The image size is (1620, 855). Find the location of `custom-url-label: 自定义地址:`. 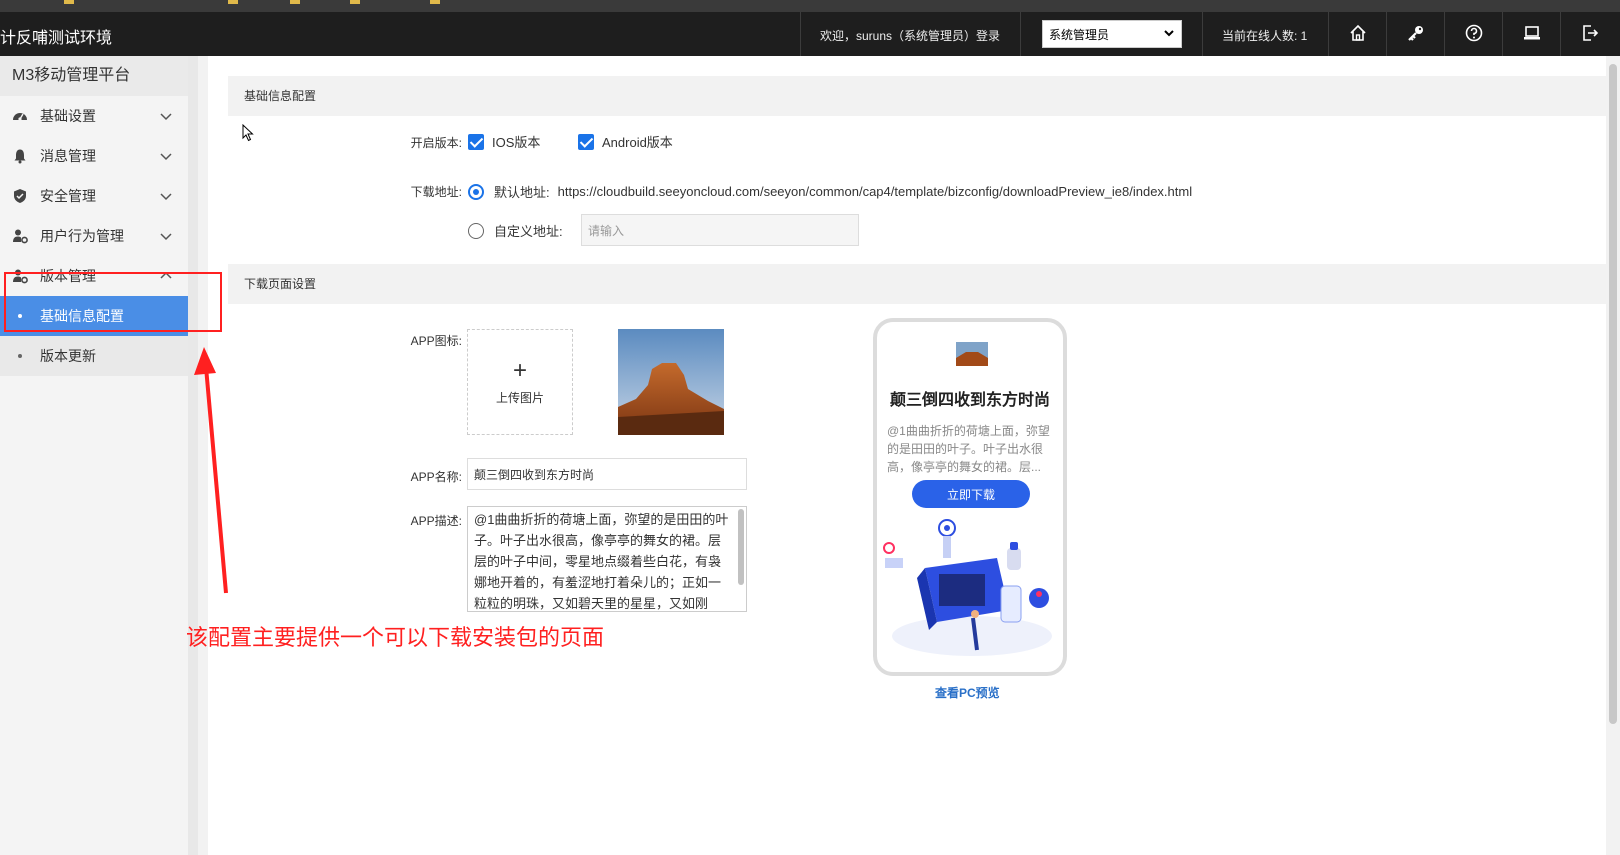

custom-url-label: 自定义地址: is located at coordinates (528, 231).